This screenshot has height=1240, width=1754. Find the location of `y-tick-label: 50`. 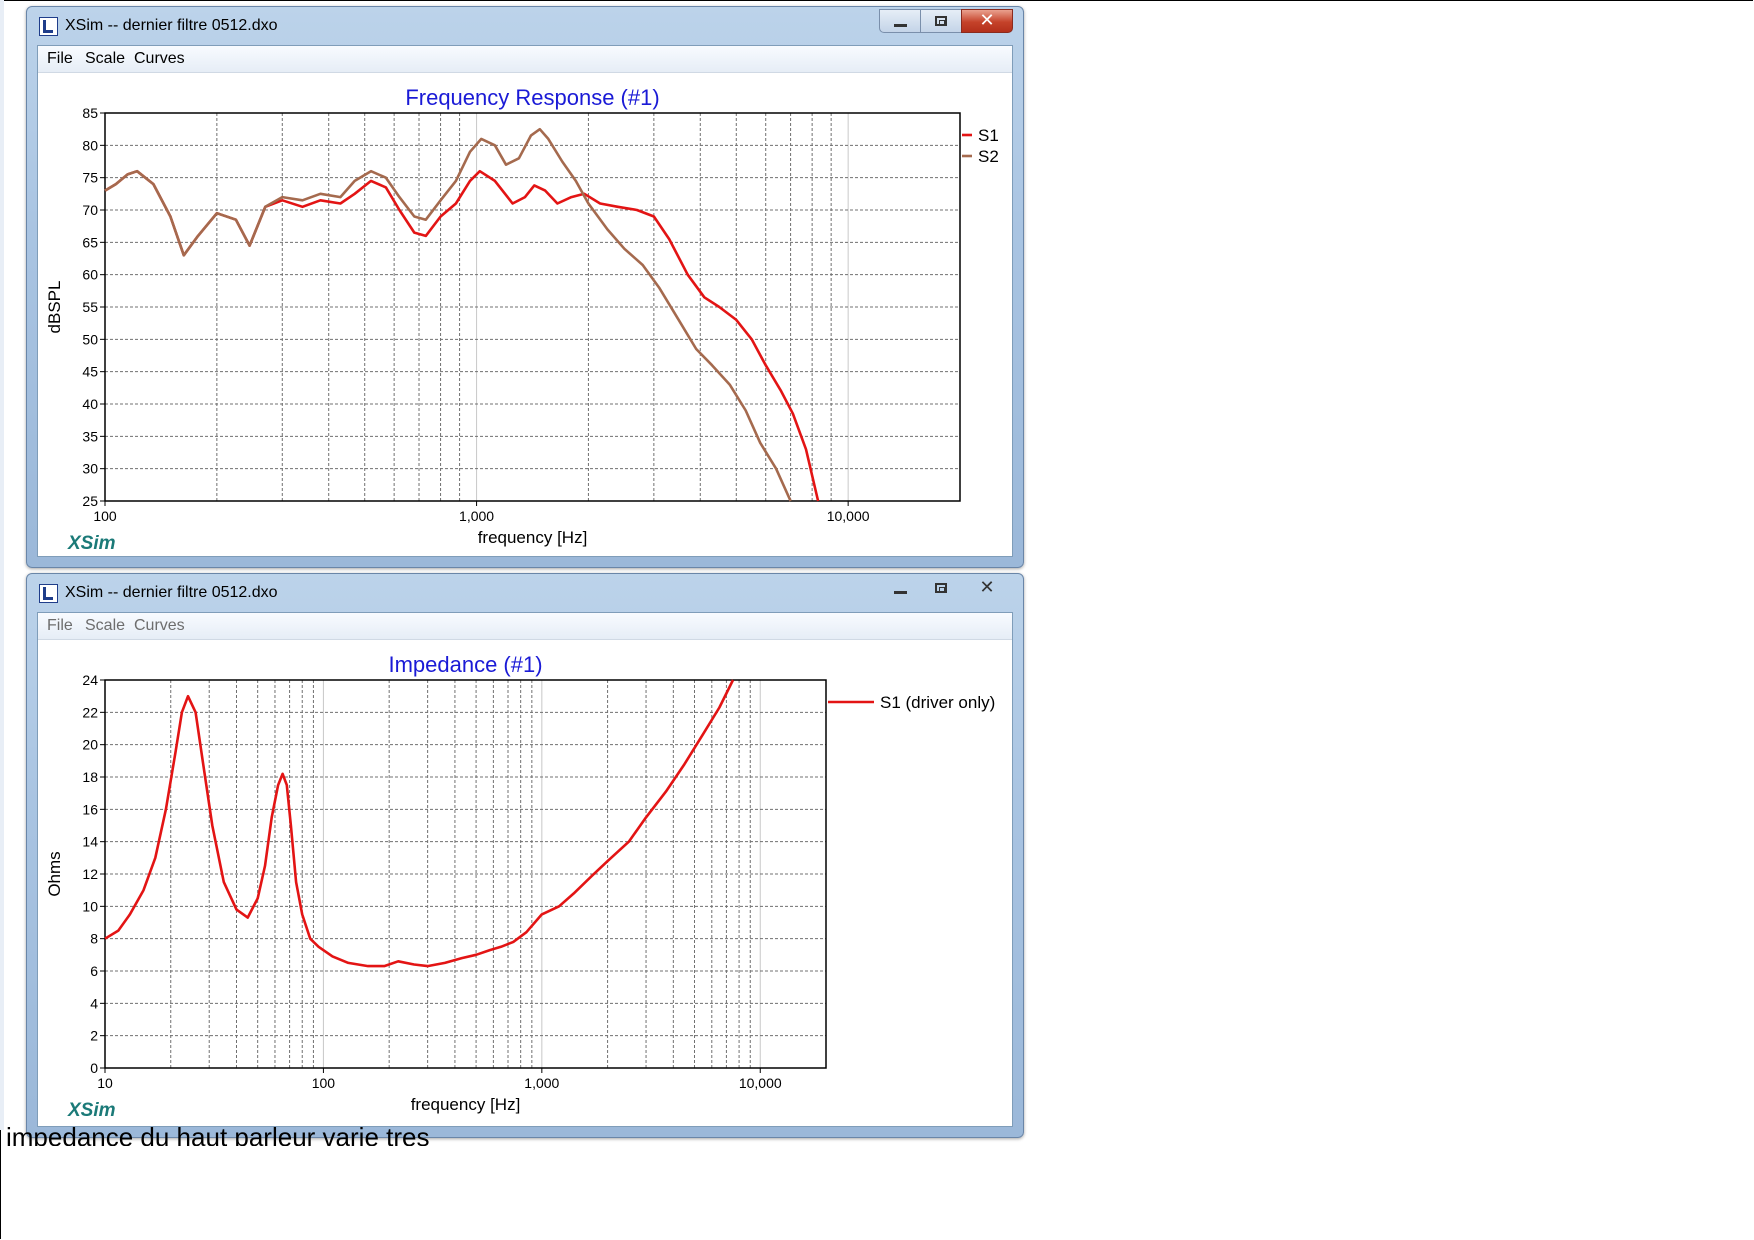

y-tick-label: 50 is located at coordinates (90, 339).